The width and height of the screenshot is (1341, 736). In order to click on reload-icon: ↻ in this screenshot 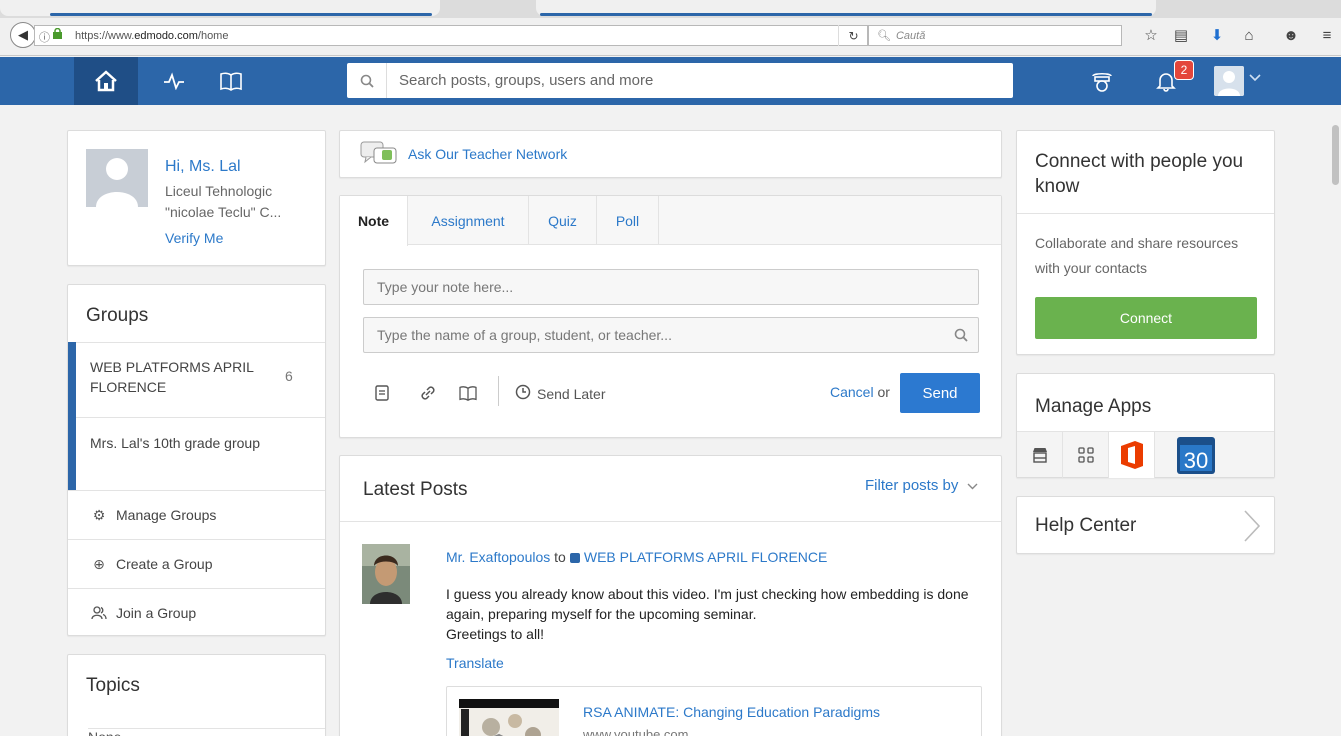, I will do `click(853, 35)`.